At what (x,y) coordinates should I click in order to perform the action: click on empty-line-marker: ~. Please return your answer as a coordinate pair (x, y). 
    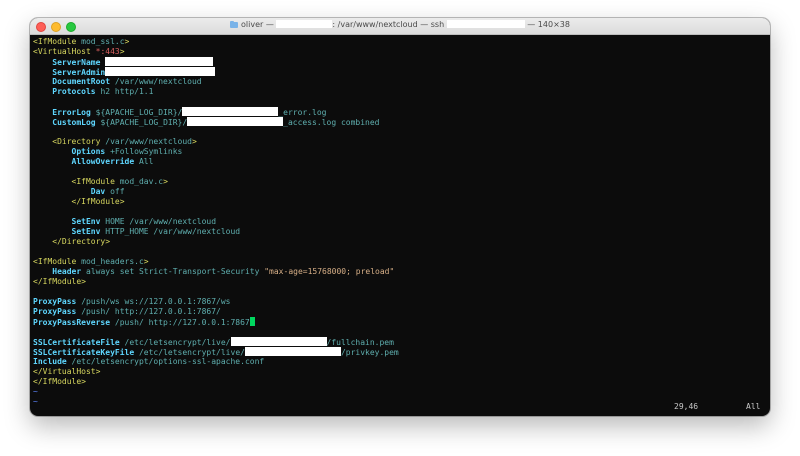
    Looking at the image, I should click on (35, 391).